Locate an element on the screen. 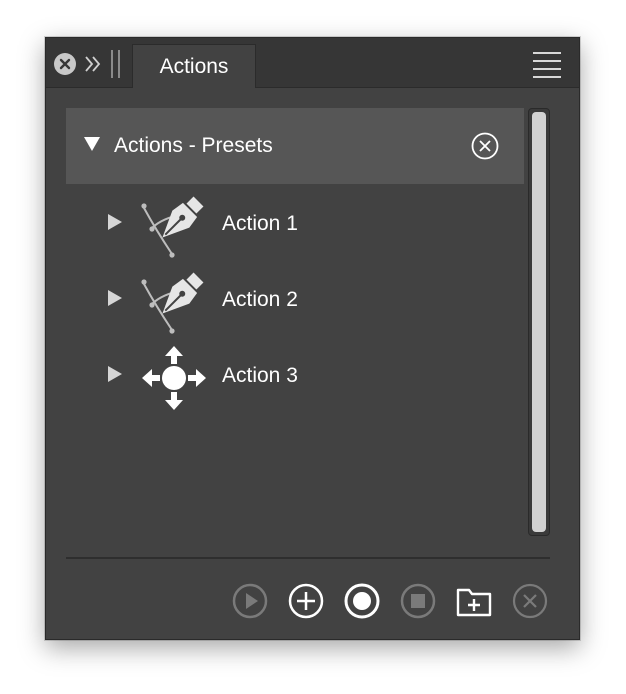  collapse-triangle-icon is located at coordinates (92, 144).